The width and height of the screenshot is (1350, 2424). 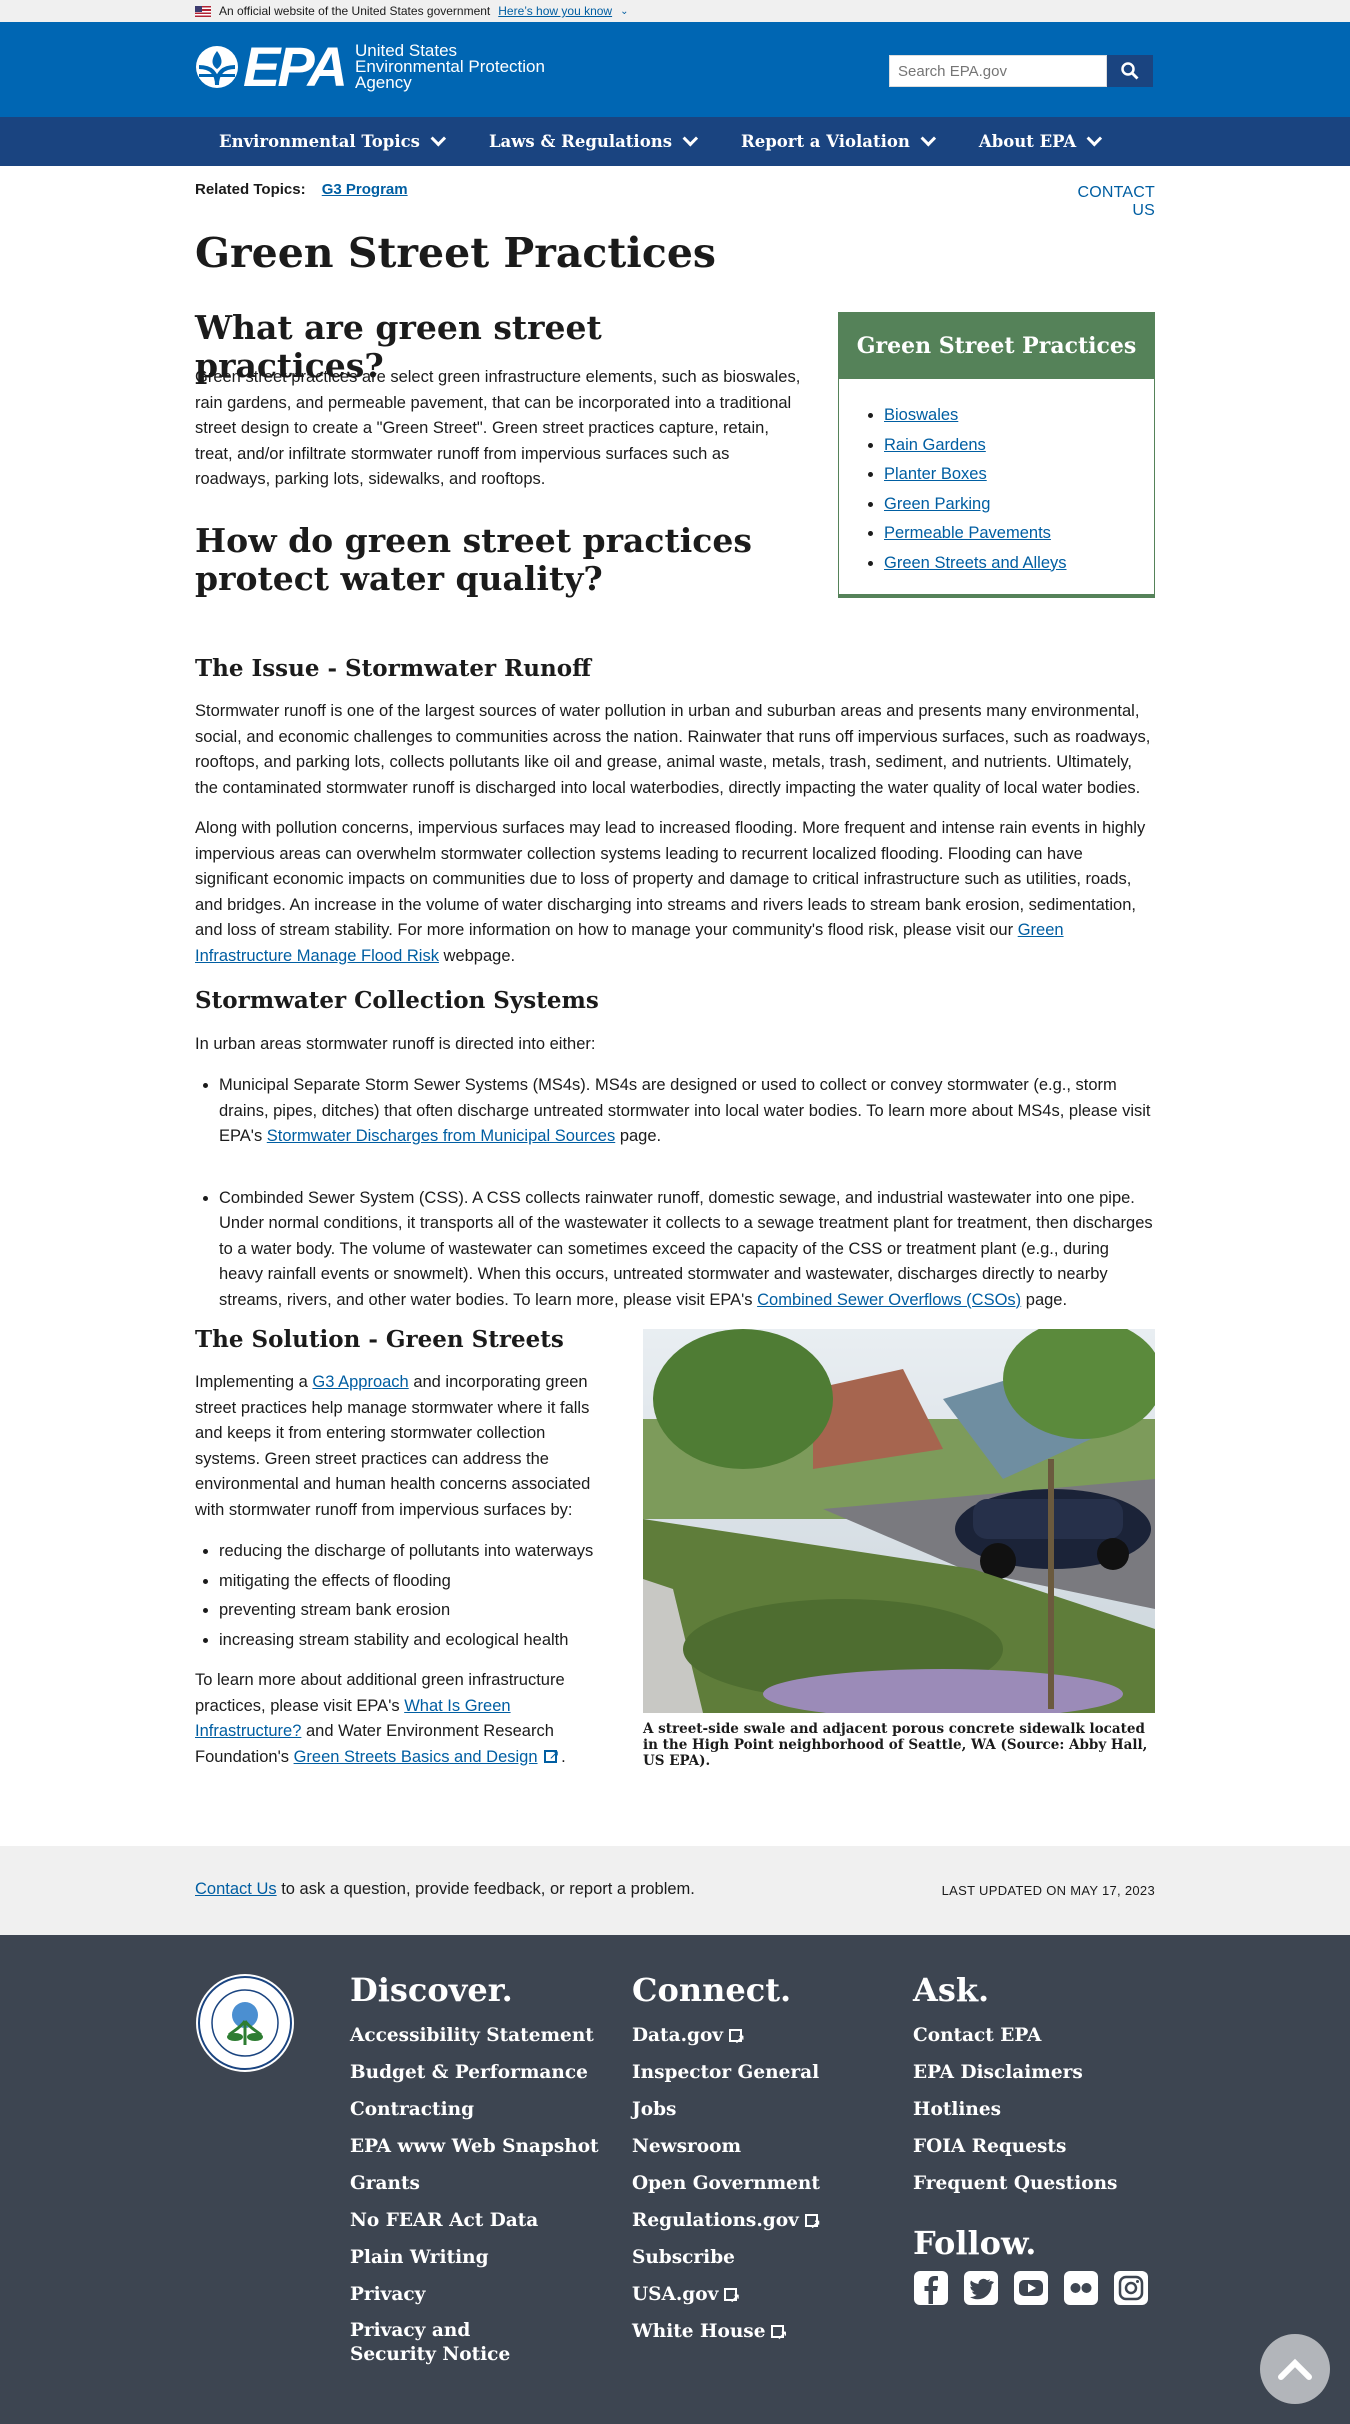 I want to click on green-parking-link: Green Parking, so click(x=937, y=504).